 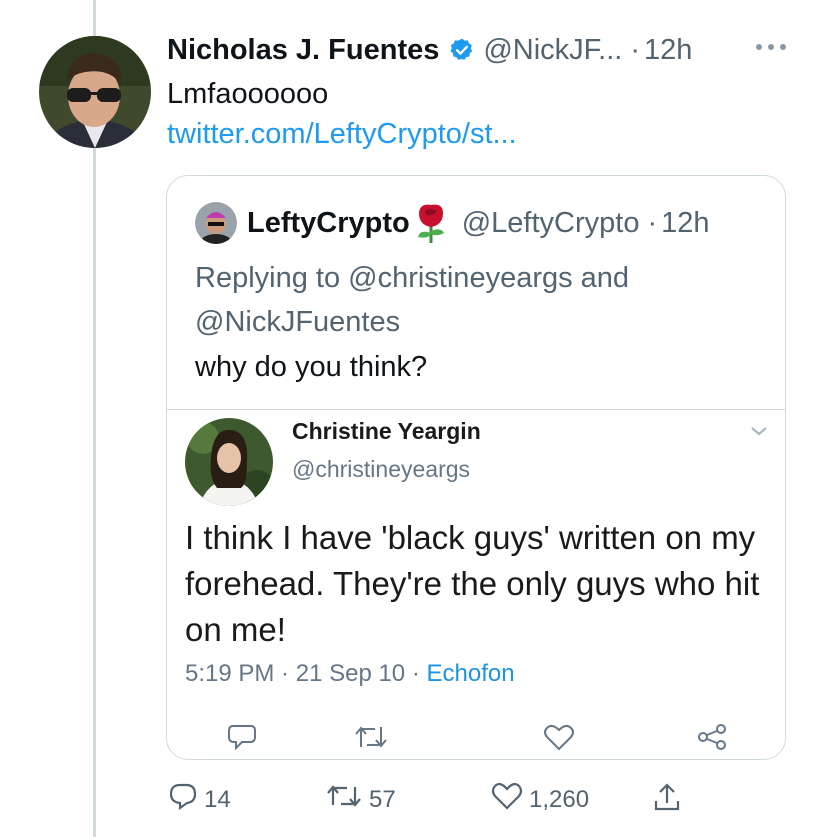 What do you see at coordinates (551, 223) in the screenshot?
I see `quote-author-handle: @LeftyCrypto` at bounding box center [551, 223].